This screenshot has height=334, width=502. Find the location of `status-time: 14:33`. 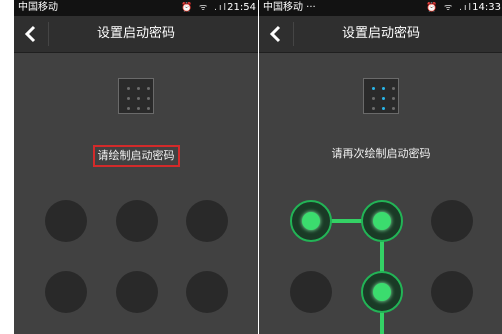

status-time: 14:33 is located at coordinates (486, 7).